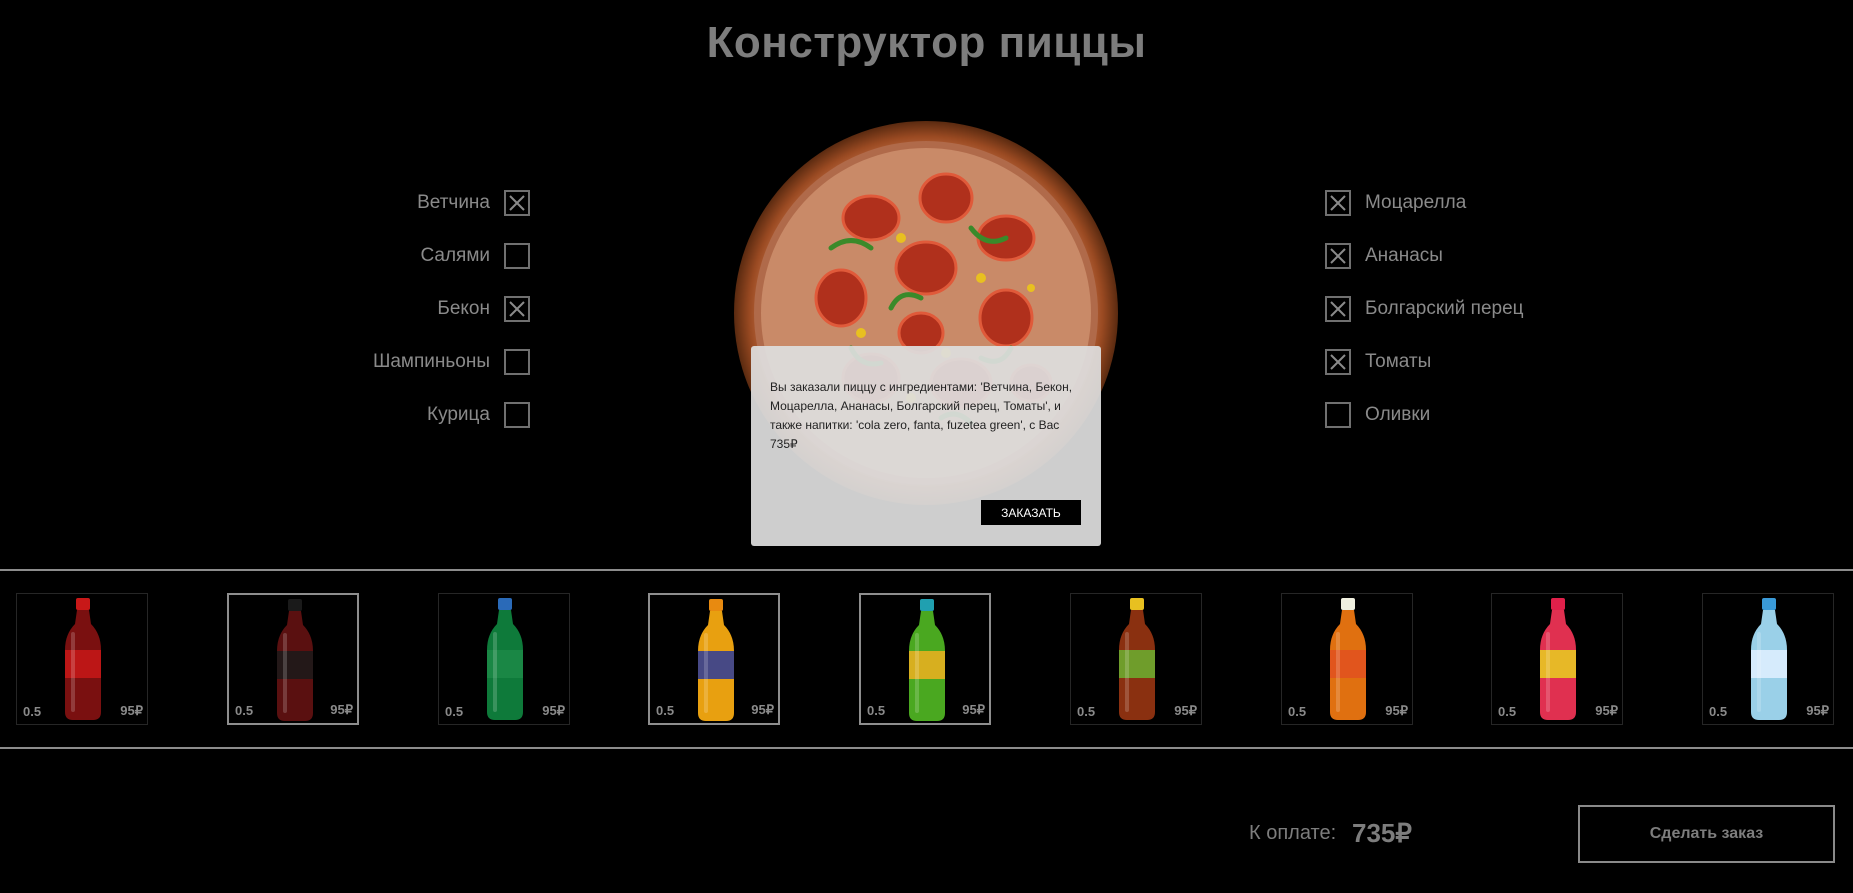  Describe the element at coordinates (1398, 361) in the screenshot. I see `ingredient-label: Томаты` at that location.